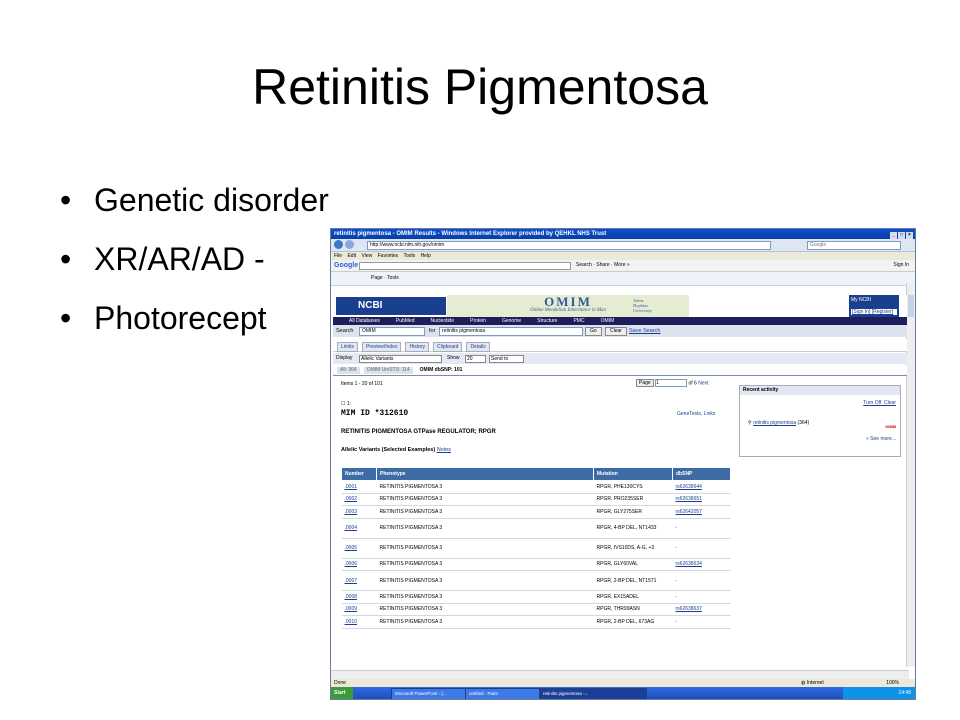 Image resolution: width=960 pixels, height=720 pixels. I want to click on variant-number-link: .0002, so click(359, 499).